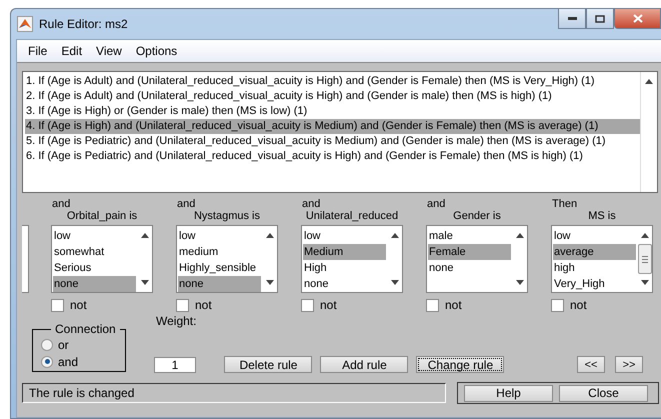 The width and height of the screenshot is (661, 419). Describe the element at coordinates (227, 216) in the screenshot. I see `variable-header: Nystagmus is` at that location.